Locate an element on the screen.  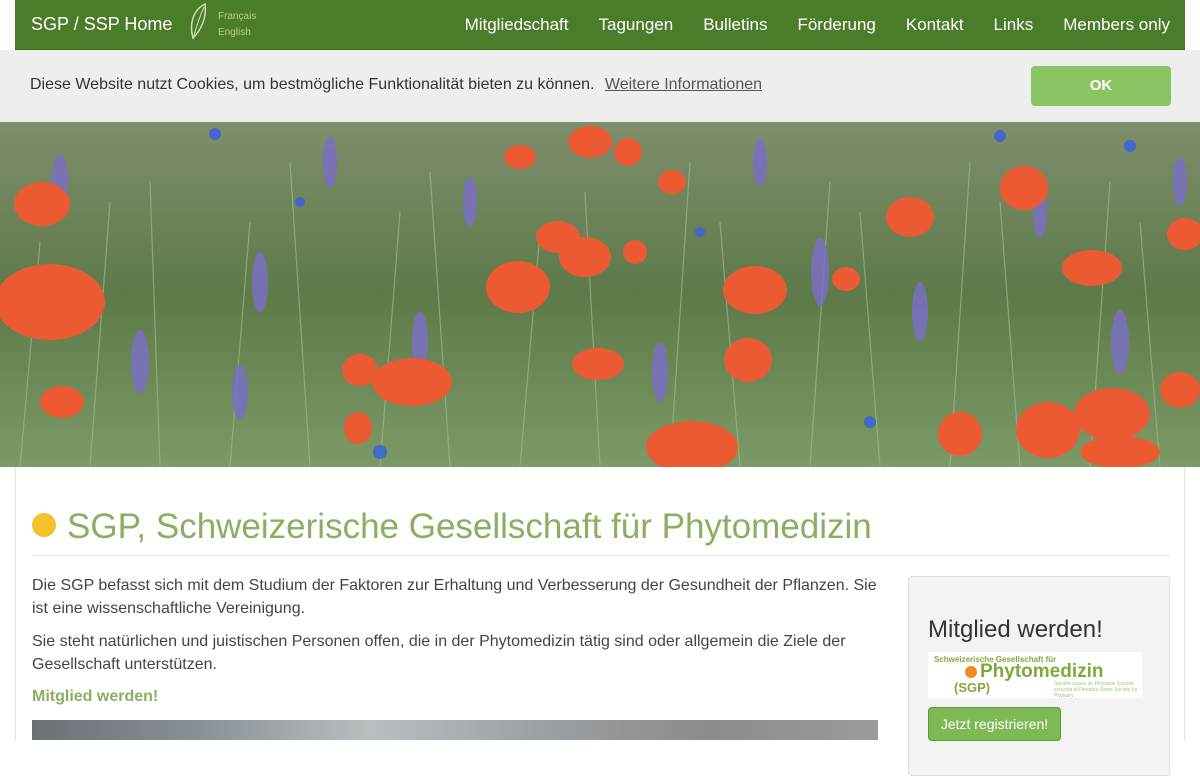
lang-french-link: Français is located at coordinates (237, 16).